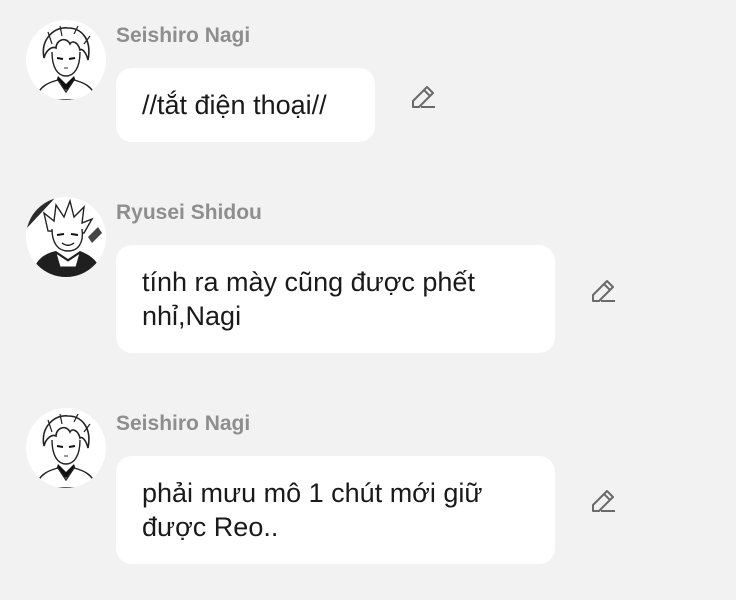 Image resolution: width=736 pixels, height=600 pixels. Describe the element at coordinates (189, 212) in the screenshot. I see `sender-name: Ryusei Shidou` at that location.